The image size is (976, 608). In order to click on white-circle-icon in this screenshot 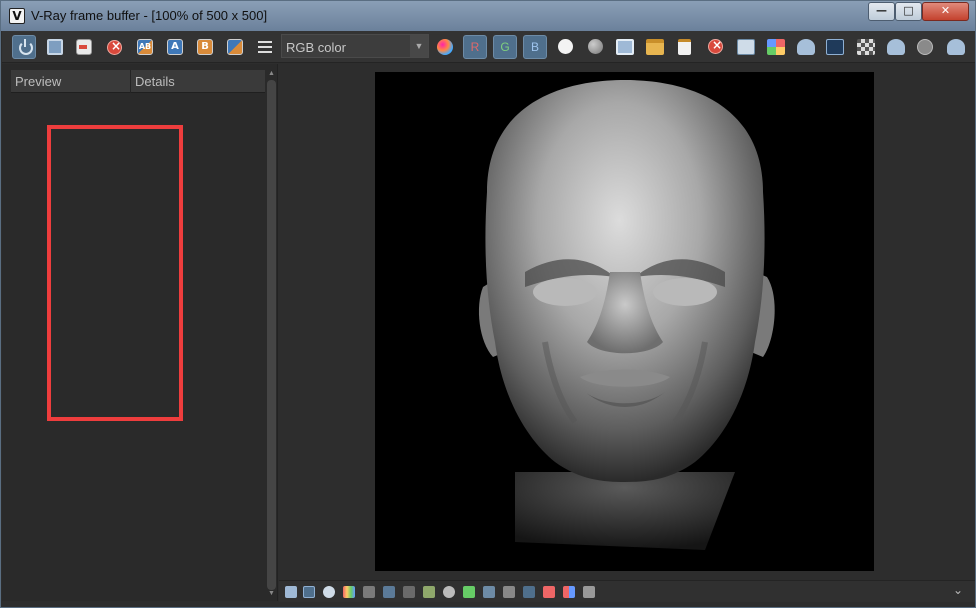, I will do `click(565, 46)`.